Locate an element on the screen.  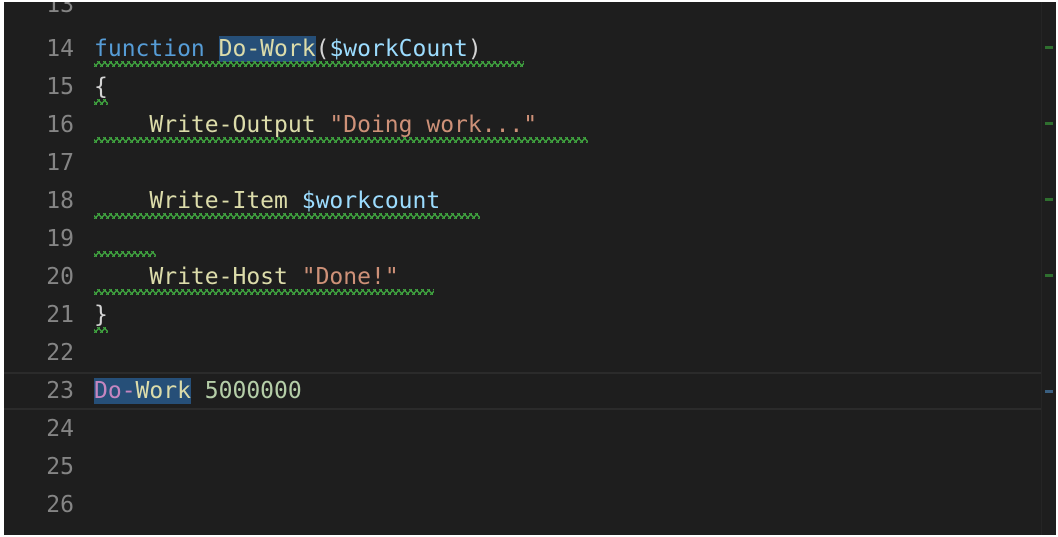
code-line: 18 Write-Item $workcount is located at coordinates (530, 201).